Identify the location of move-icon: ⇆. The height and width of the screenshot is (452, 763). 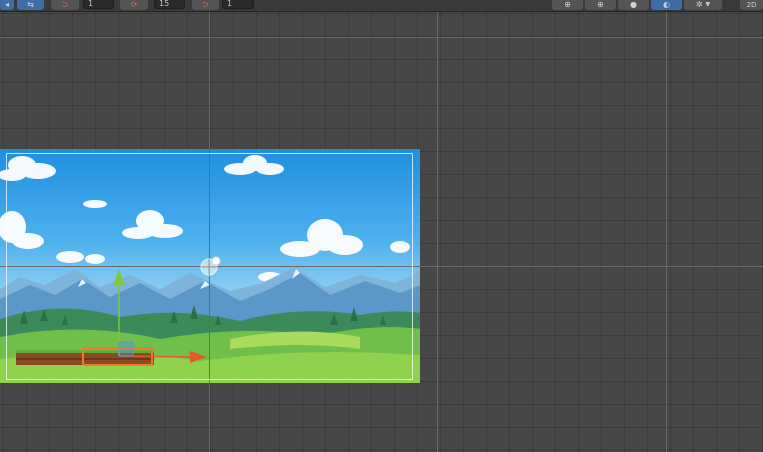
(30, 4).